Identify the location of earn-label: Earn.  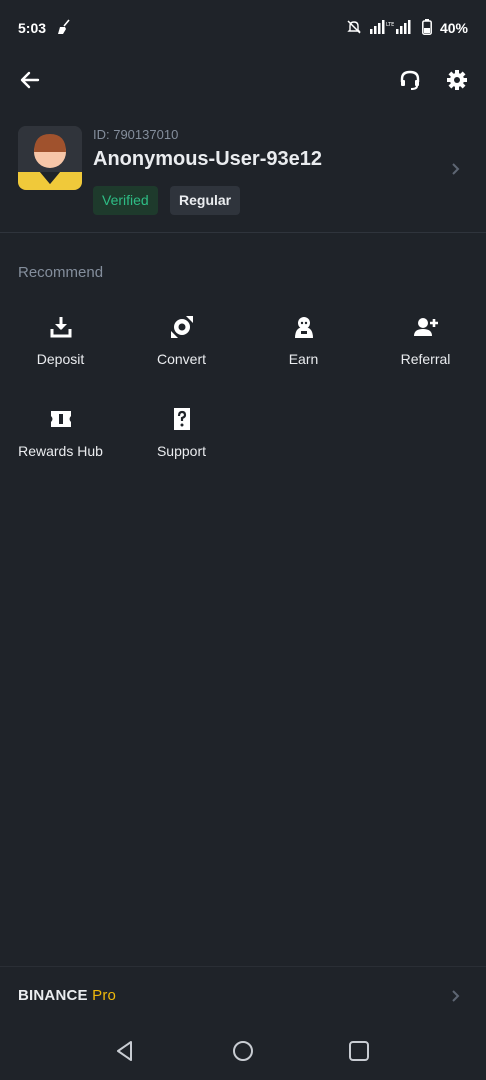
(303, 359).